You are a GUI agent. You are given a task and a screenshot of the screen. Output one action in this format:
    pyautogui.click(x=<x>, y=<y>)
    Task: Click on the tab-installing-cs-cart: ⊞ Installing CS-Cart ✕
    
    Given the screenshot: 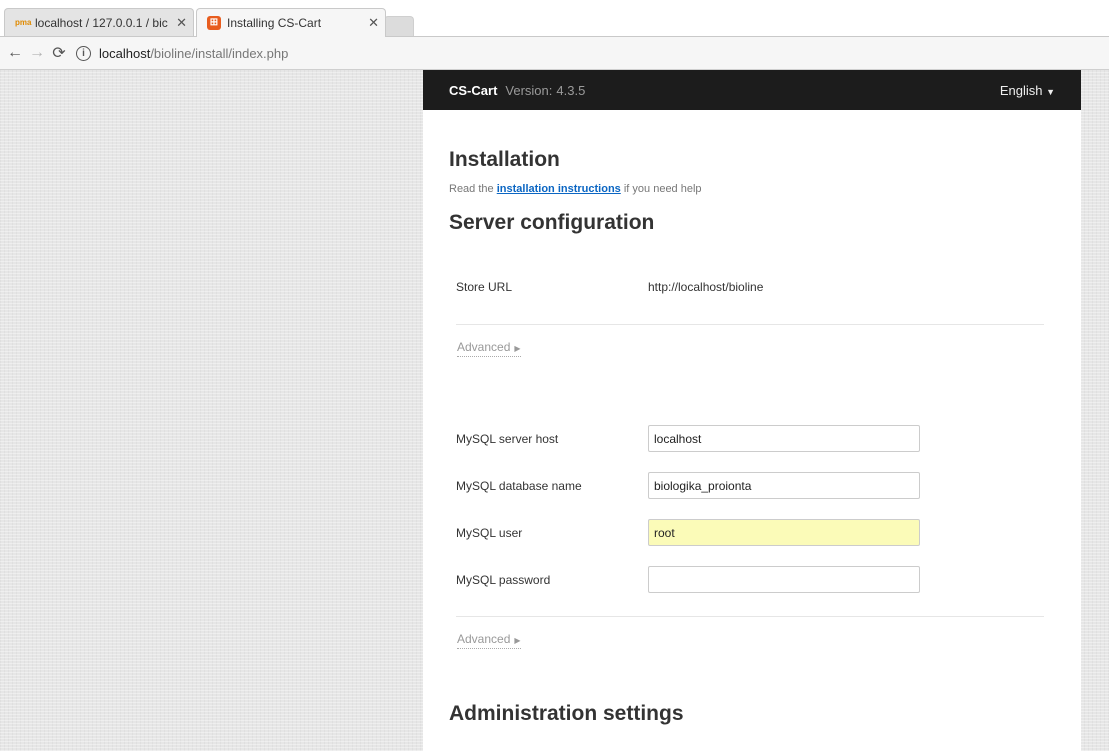 What is the action you would take?
    pyautogui.click(x=291, y=22)
    